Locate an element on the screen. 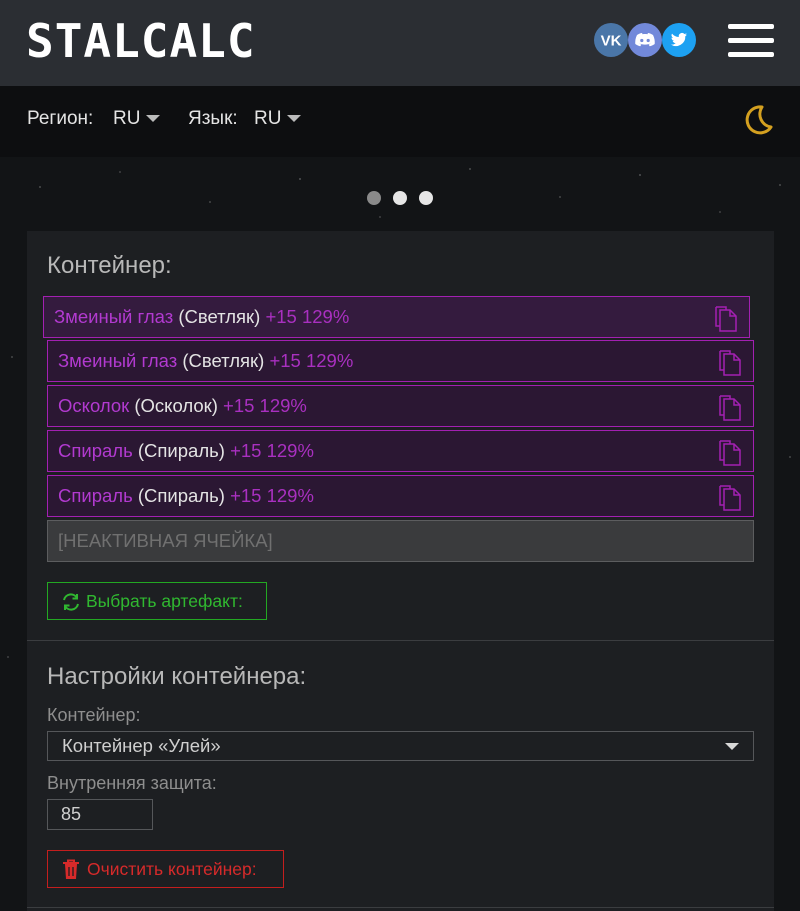  moon-icon is located at coordinates (757, 120).